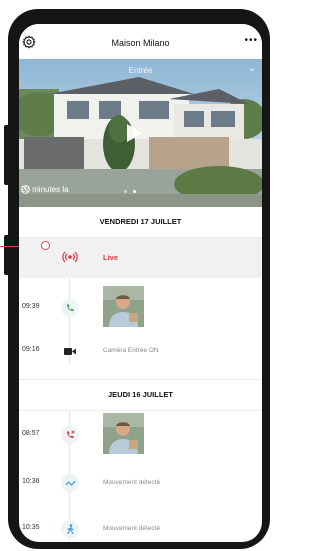  Describe the element at coordinates (31, 349) in the screenshot. I see `event-time: 09:16` at that location.